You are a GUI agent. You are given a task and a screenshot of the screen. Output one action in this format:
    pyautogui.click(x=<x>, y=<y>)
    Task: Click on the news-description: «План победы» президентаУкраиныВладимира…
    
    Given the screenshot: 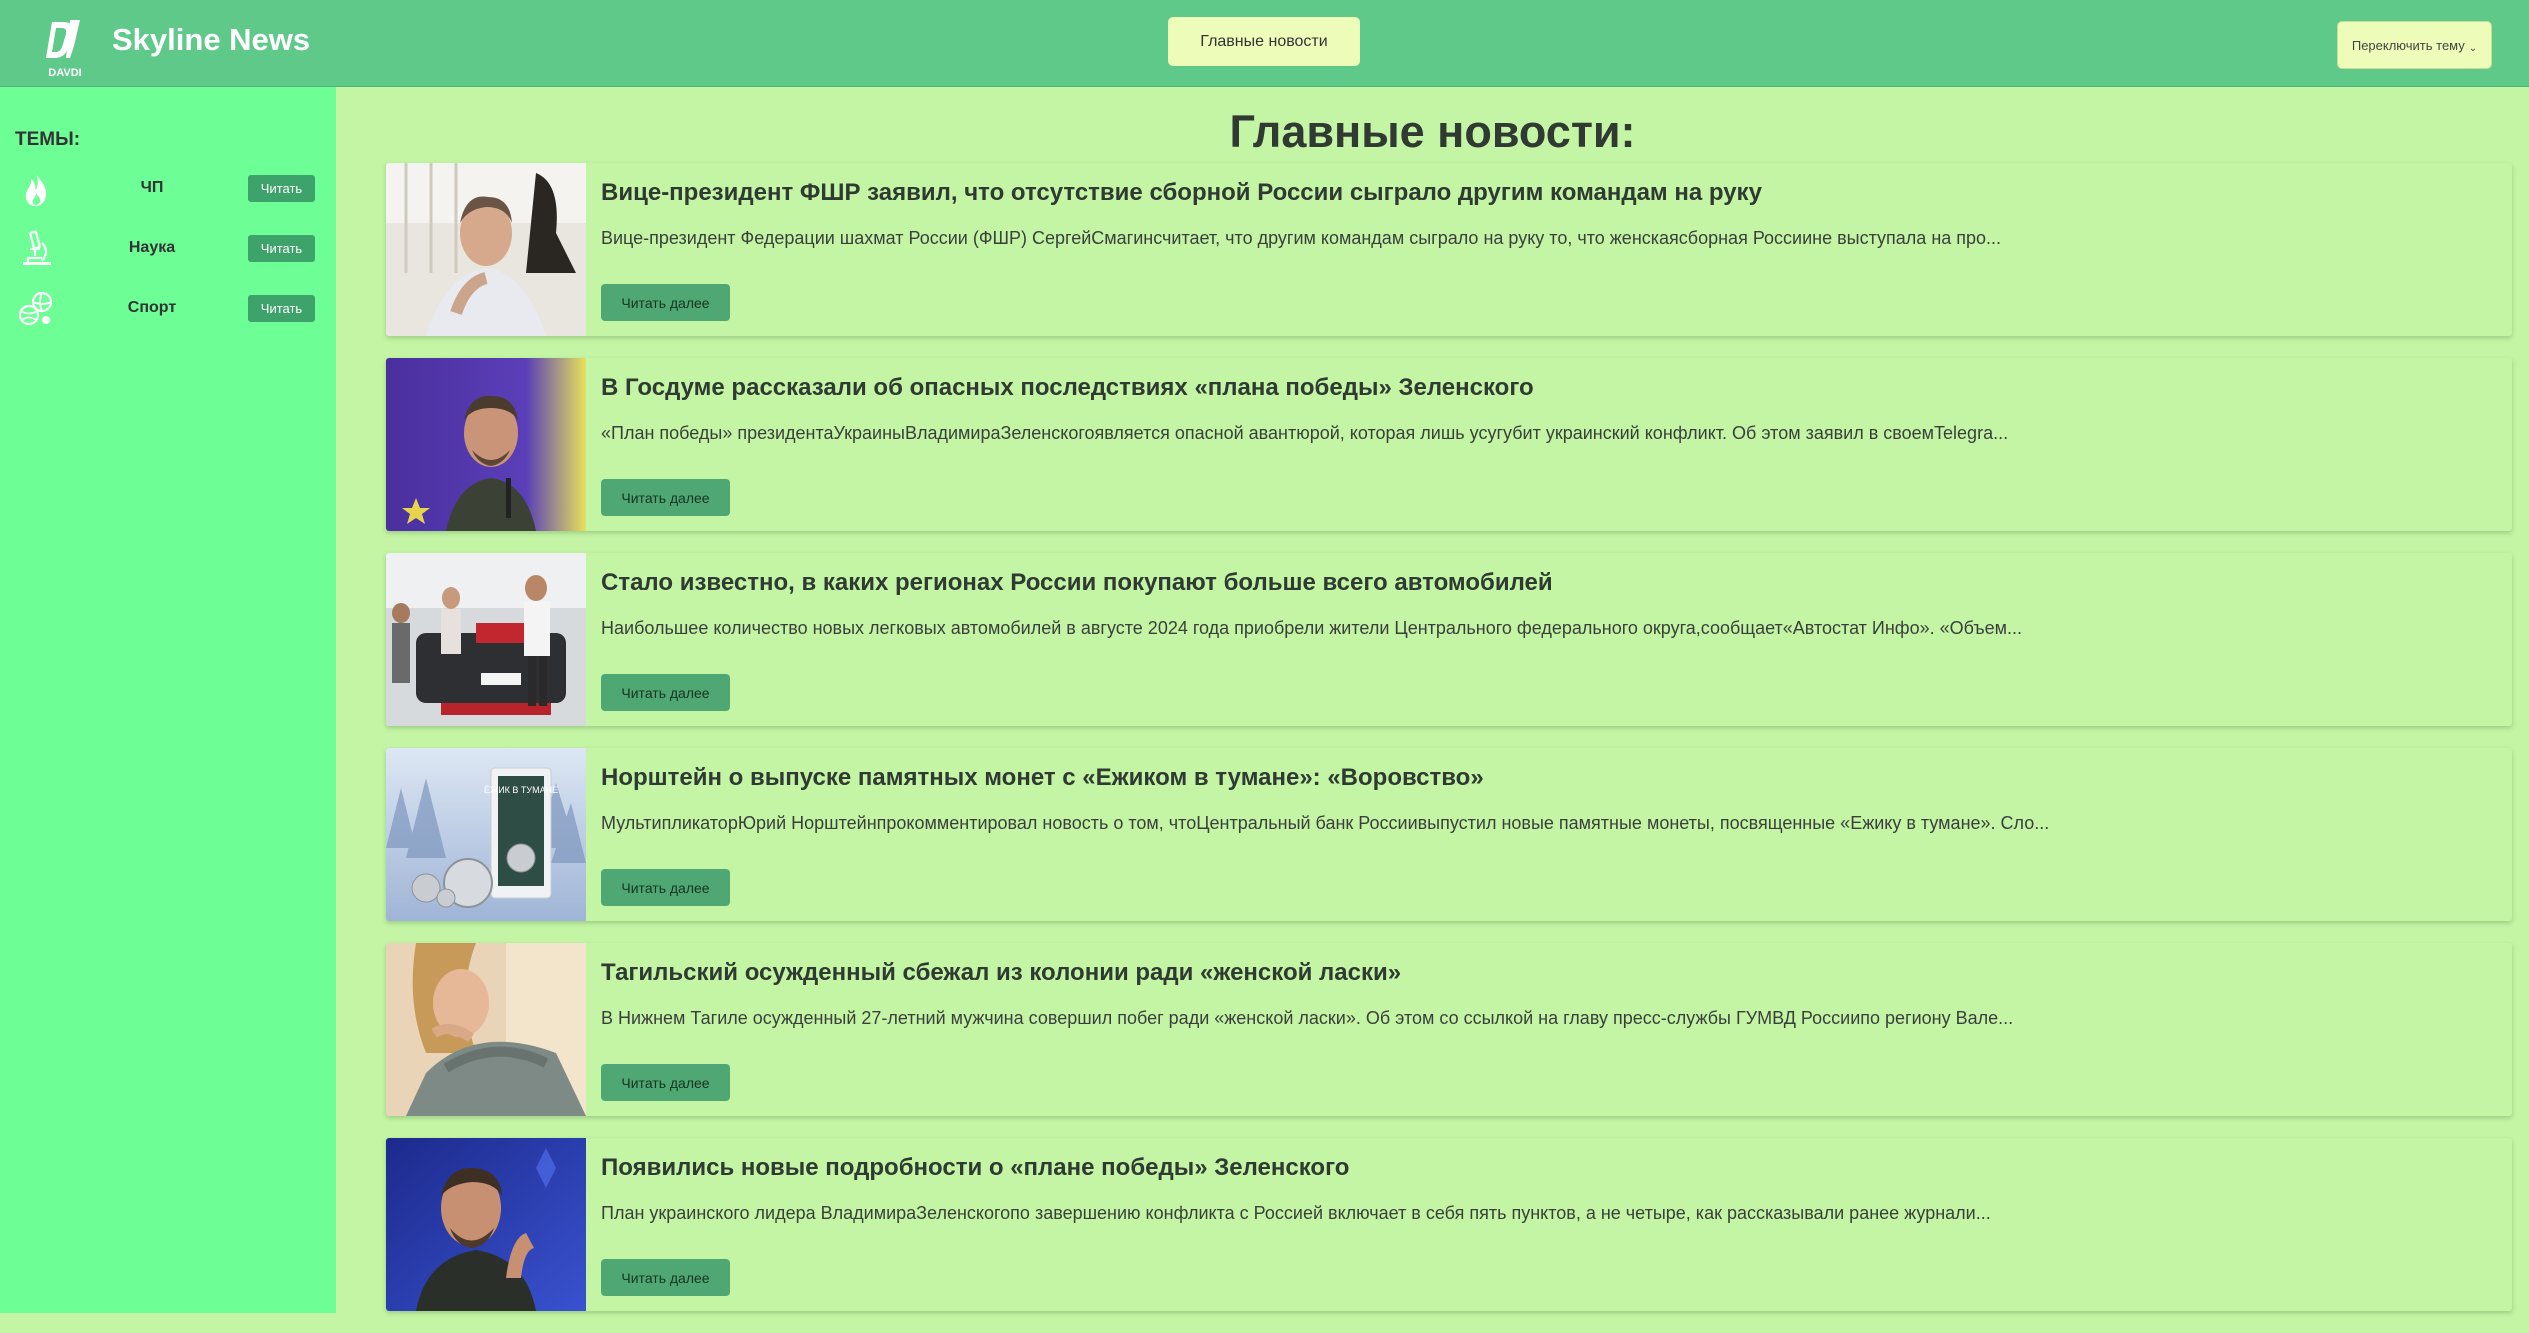 What is the action you would take?
    pyautogui.click(x=1305, y=433)
    